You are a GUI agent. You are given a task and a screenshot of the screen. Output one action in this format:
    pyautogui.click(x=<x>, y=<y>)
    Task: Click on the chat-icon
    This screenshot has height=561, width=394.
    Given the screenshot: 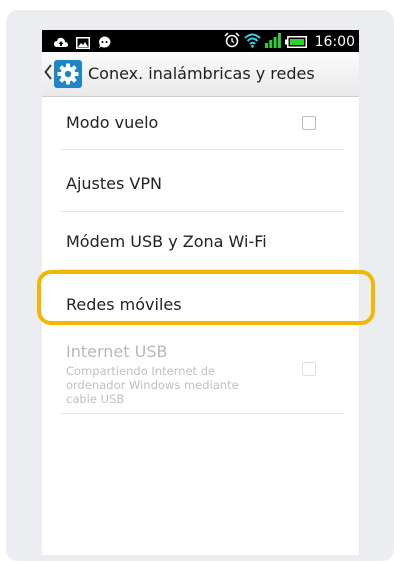 What is the action you would take?
    pyautogui.click(x=104, y=43)
    